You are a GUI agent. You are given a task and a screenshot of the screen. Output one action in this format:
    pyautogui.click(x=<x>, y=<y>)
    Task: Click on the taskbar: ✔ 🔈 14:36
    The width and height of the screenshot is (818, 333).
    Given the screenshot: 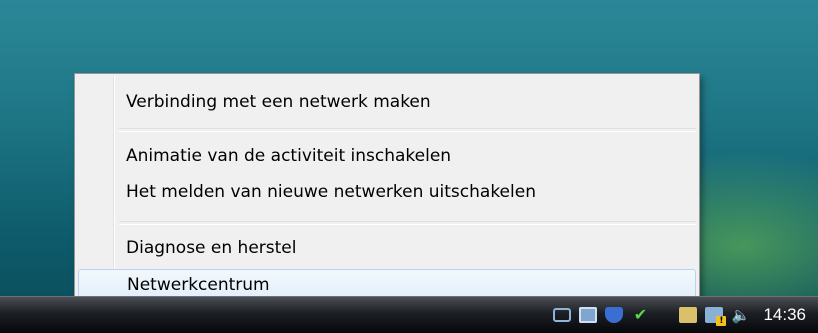 What is the action you would take?
    pyautogui.click(x=409, y=314)
    